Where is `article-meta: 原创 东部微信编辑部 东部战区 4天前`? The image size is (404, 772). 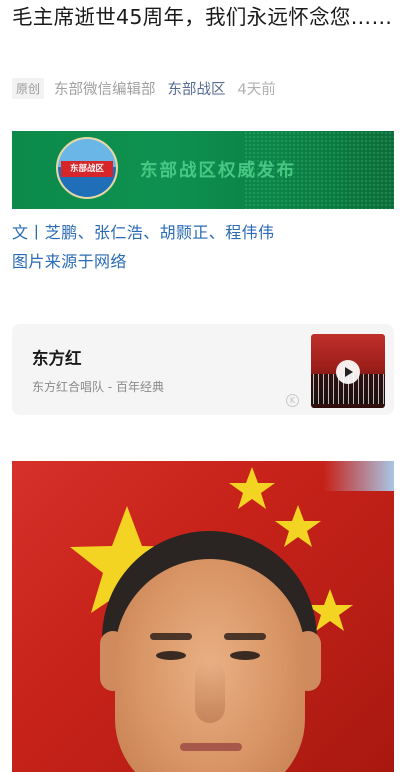 article-meta: 原创 东部微信编辑部 东部战区 4天前 is located at coordinates (144, 88).